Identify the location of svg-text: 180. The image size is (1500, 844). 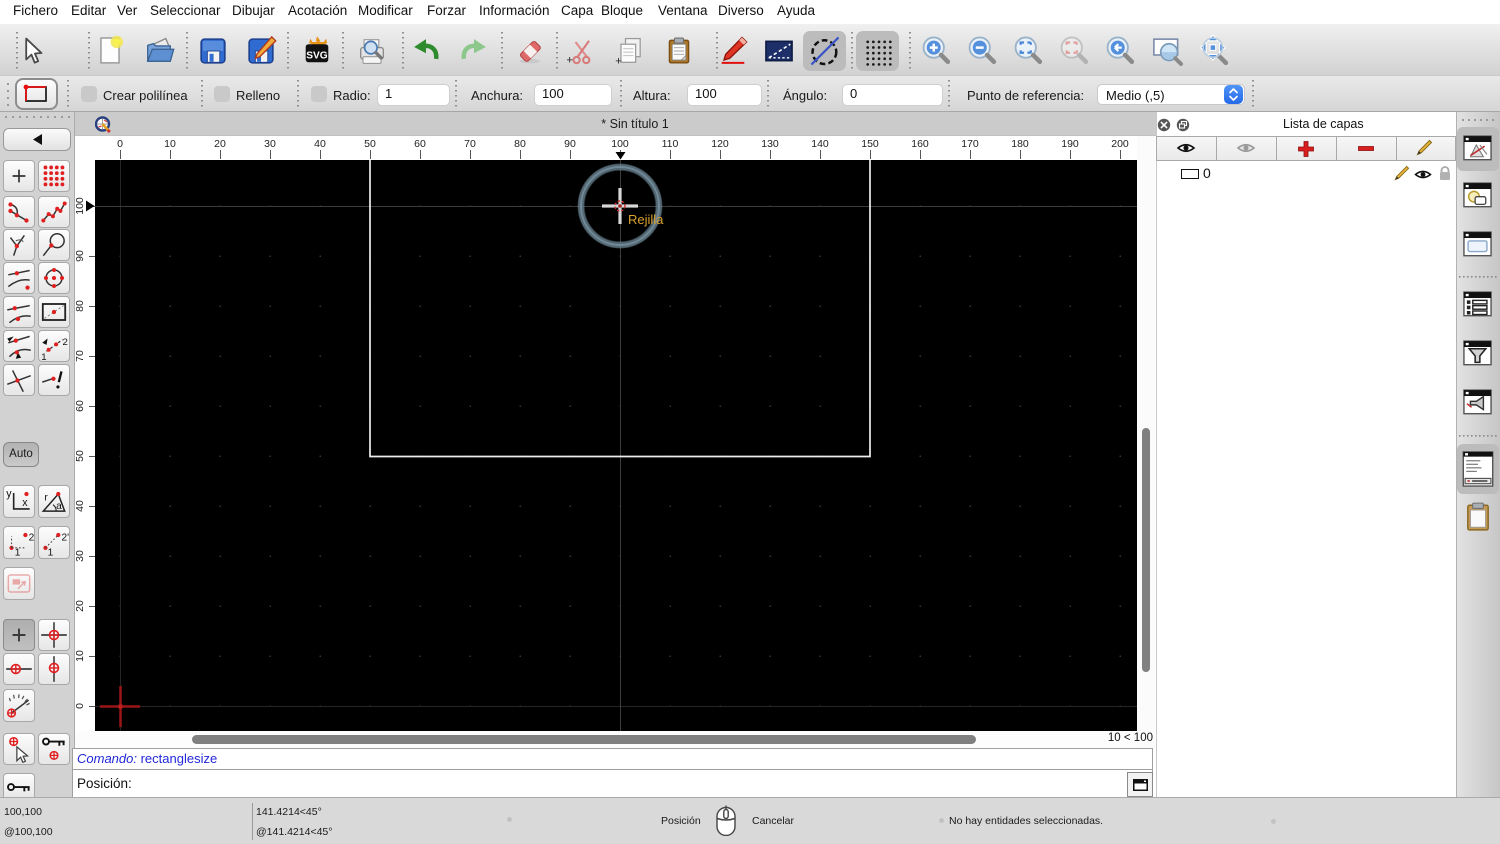
(1020, 144).